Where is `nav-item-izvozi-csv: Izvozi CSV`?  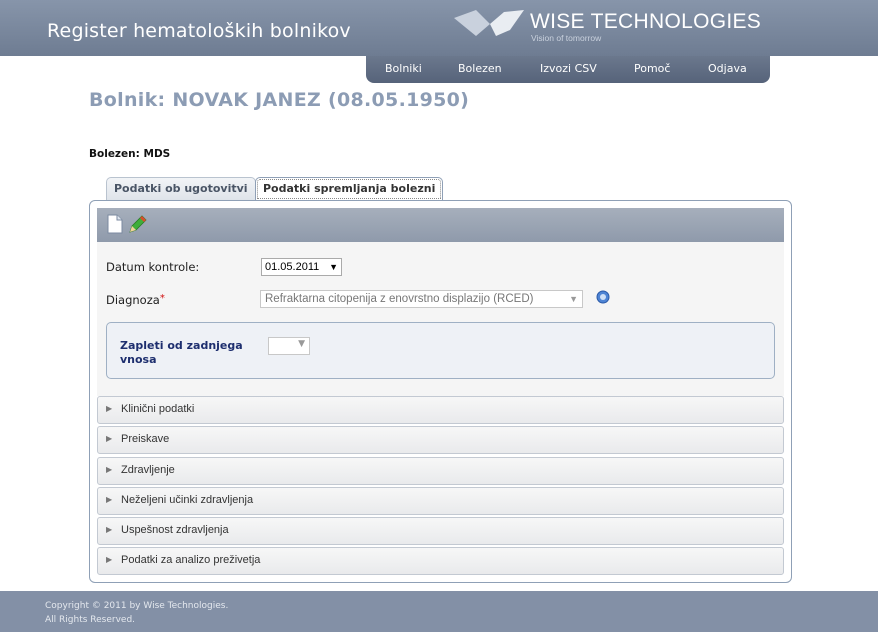
nav-item-izvozi-csv: Izvozi CSV is located at coordinates (568, 69).